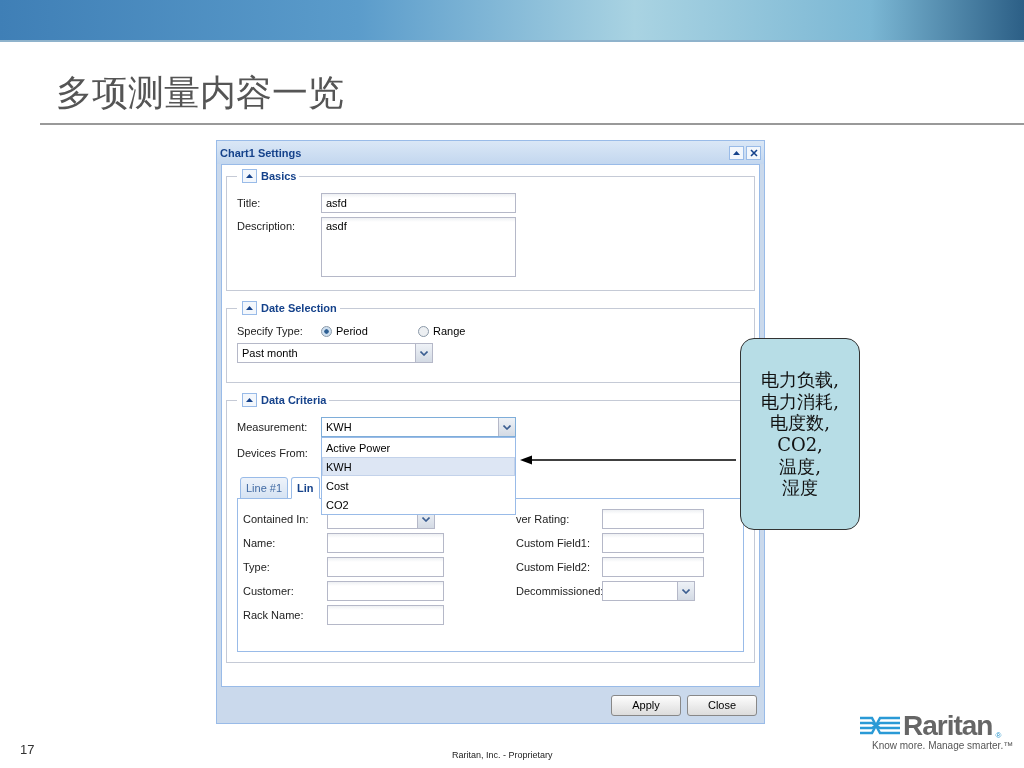  Describe the element at coordinates (369, 331) in the screenshot. I see `radio-option: Period` at that location.